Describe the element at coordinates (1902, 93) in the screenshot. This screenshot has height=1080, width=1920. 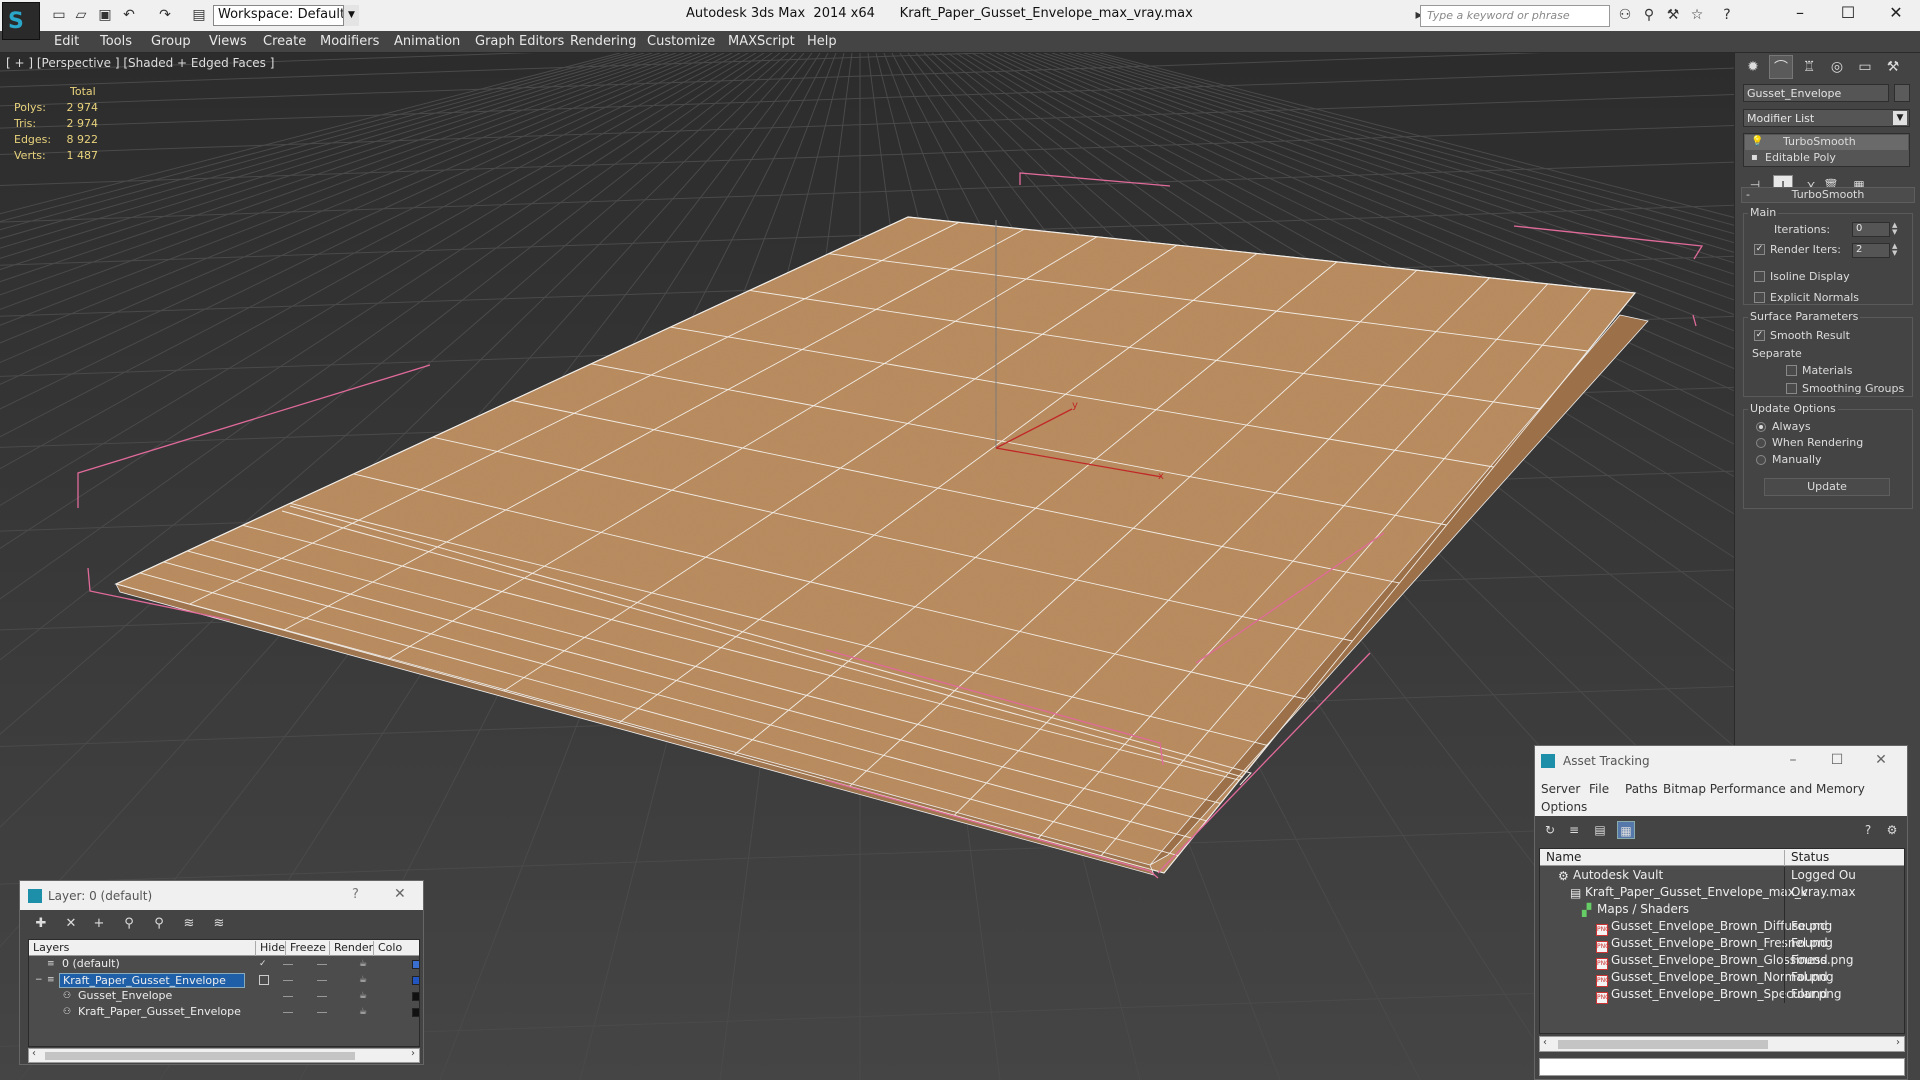
I see `object-color-swatch` at that location.